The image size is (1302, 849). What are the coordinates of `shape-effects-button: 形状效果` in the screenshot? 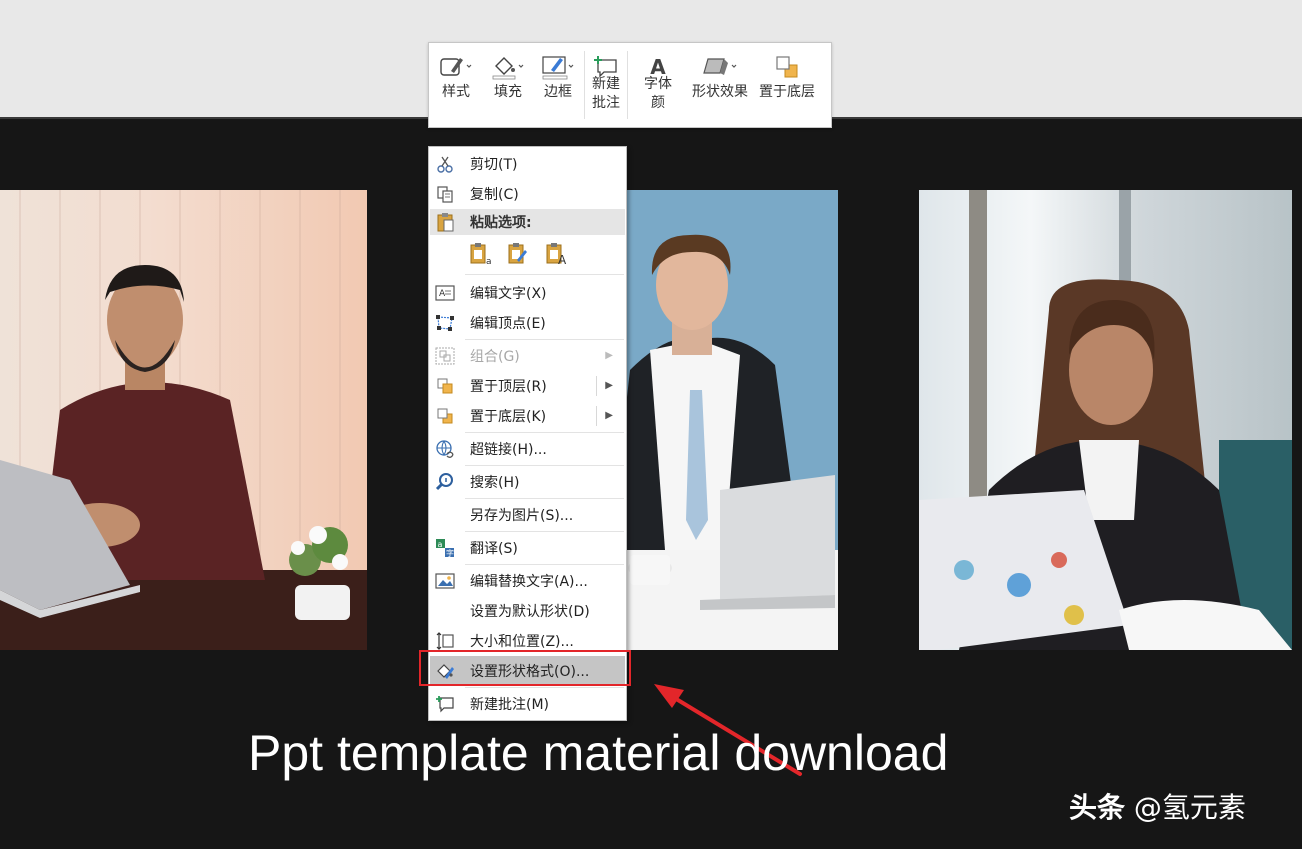 It's located at (720, 85).